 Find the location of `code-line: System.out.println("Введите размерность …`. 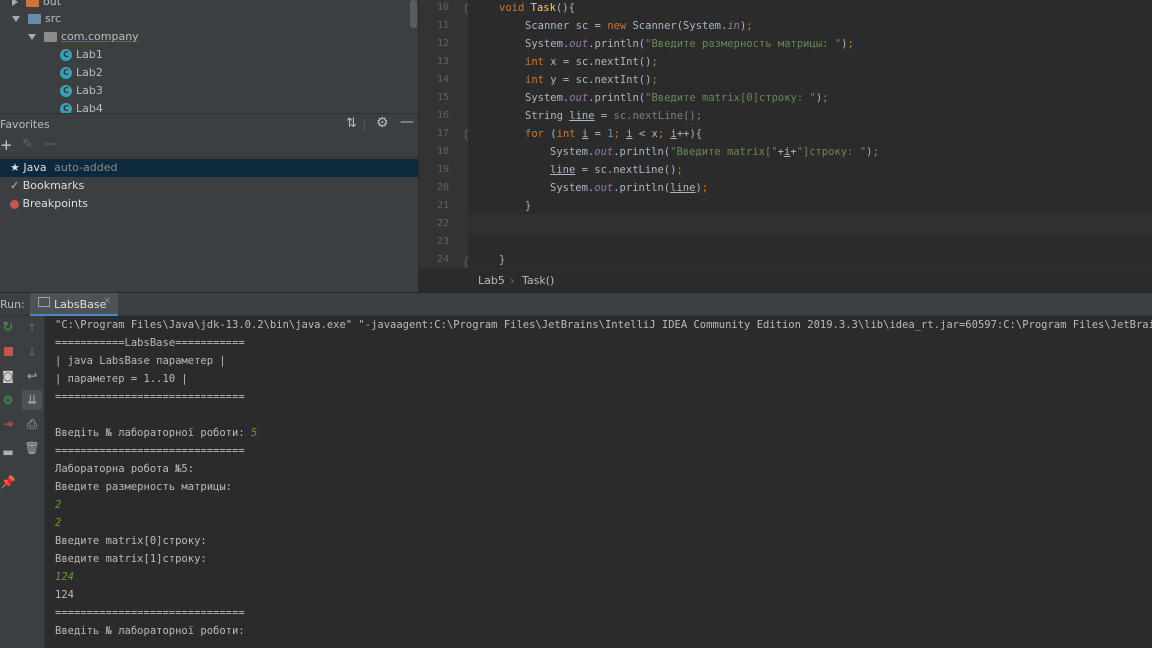

code-line: System.out.println("Введите размерность … is located at coordinates (689, 44).